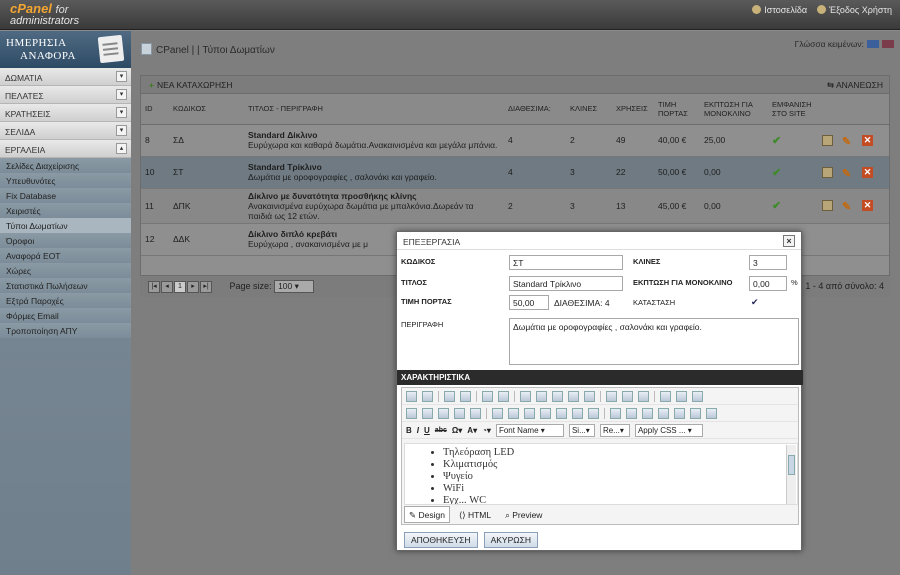 The height and width of the screenshot is (575, 900). What do you see at coordinates (561, 413) in the screenshot?
I see `bullet-list-icon` at bounding box center [561, 413].